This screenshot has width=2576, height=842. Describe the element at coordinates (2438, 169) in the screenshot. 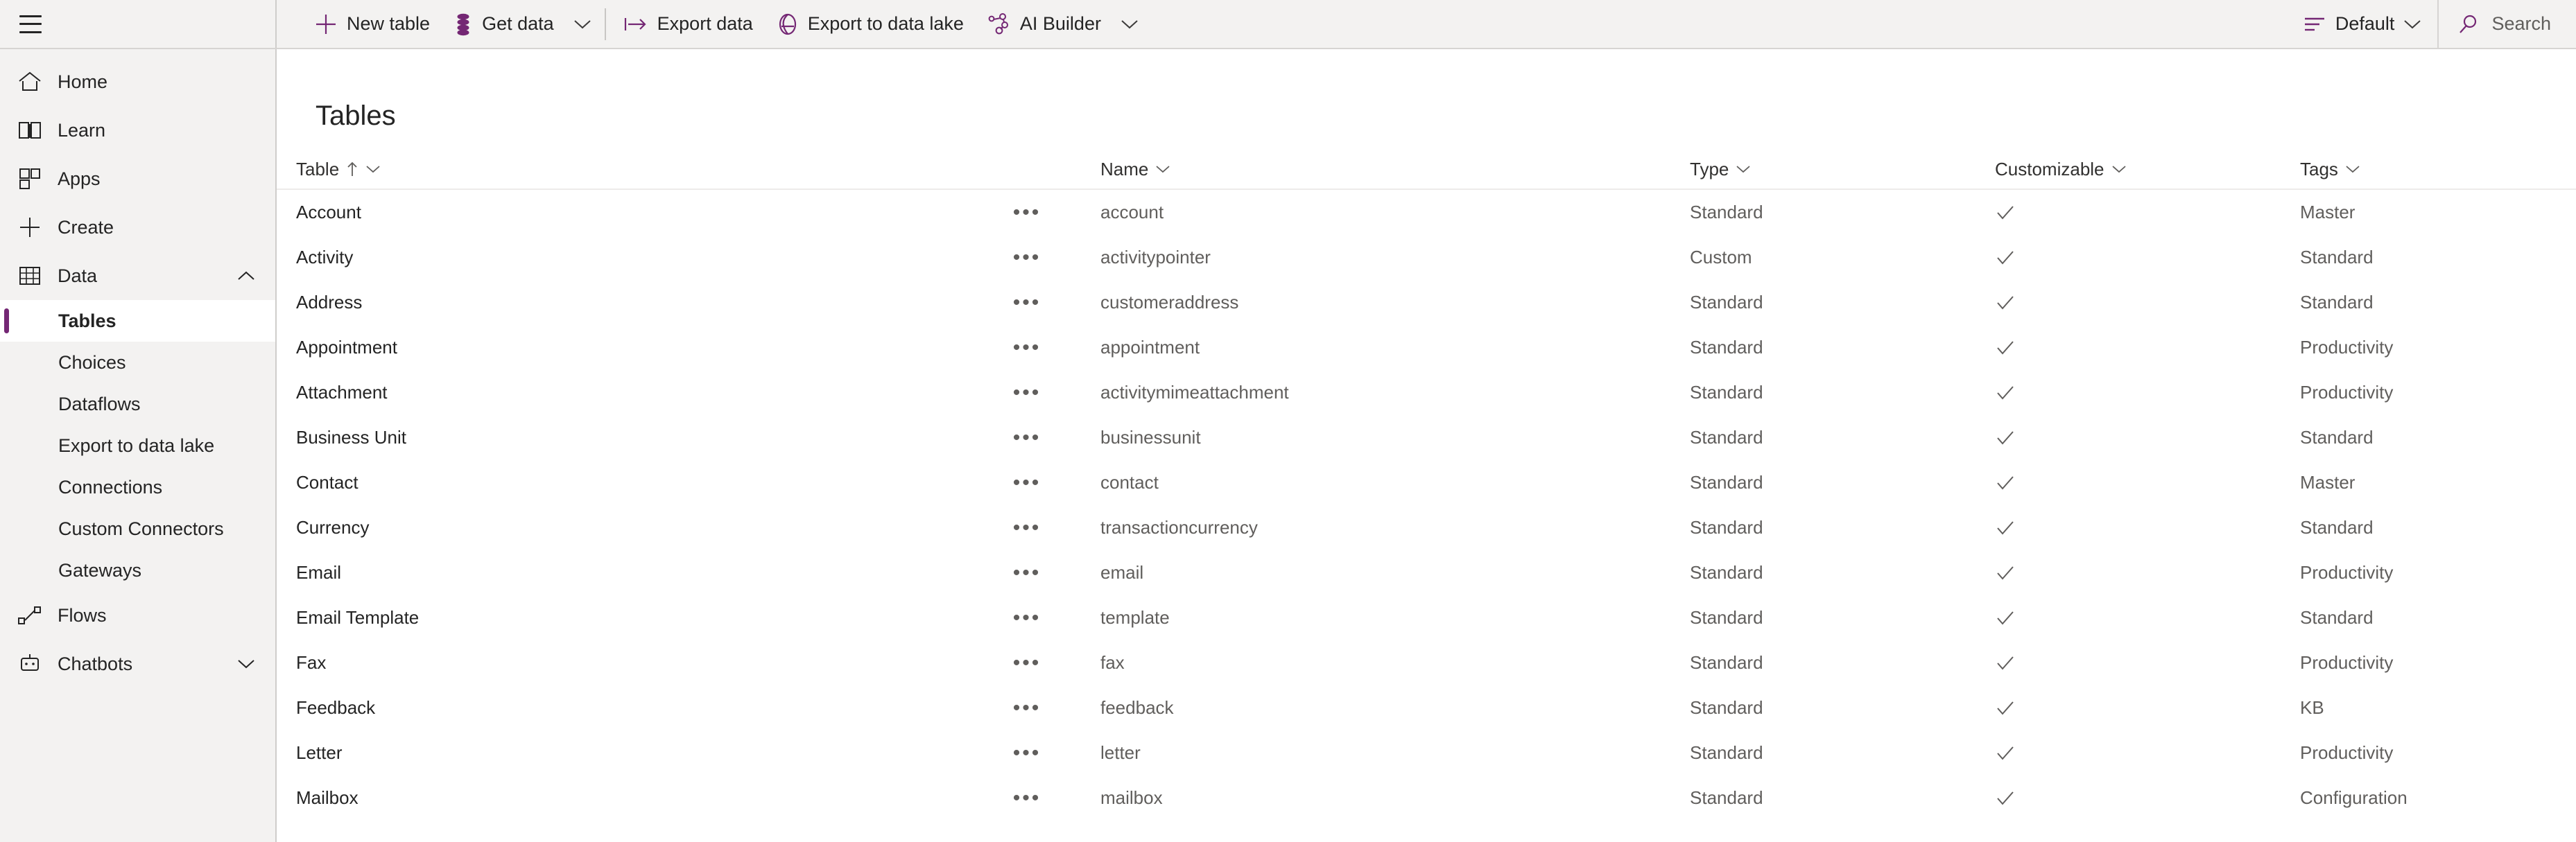

I see `column-header-tags: Tags` at that location.